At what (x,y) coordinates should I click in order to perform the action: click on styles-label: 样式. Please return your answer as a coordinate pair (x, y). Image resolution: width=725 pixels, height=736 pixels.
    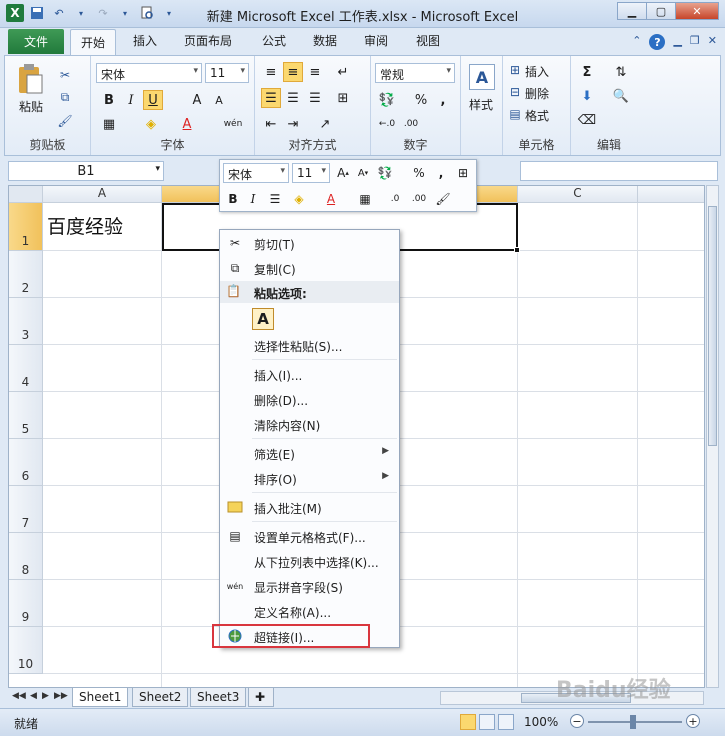
    Looking at the image, I should click on (481, 104).